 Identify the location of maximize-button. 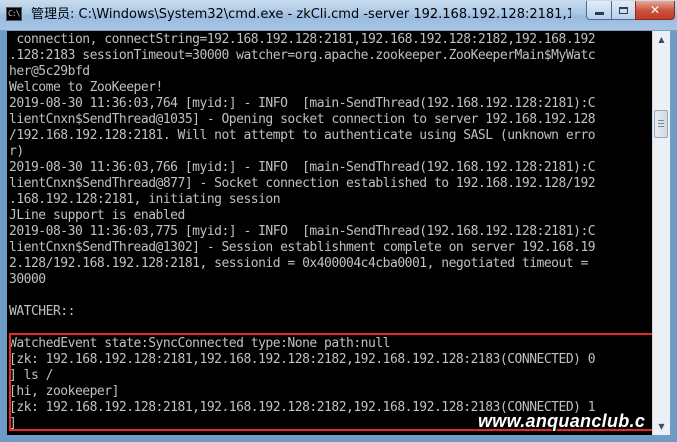
(623, 10).